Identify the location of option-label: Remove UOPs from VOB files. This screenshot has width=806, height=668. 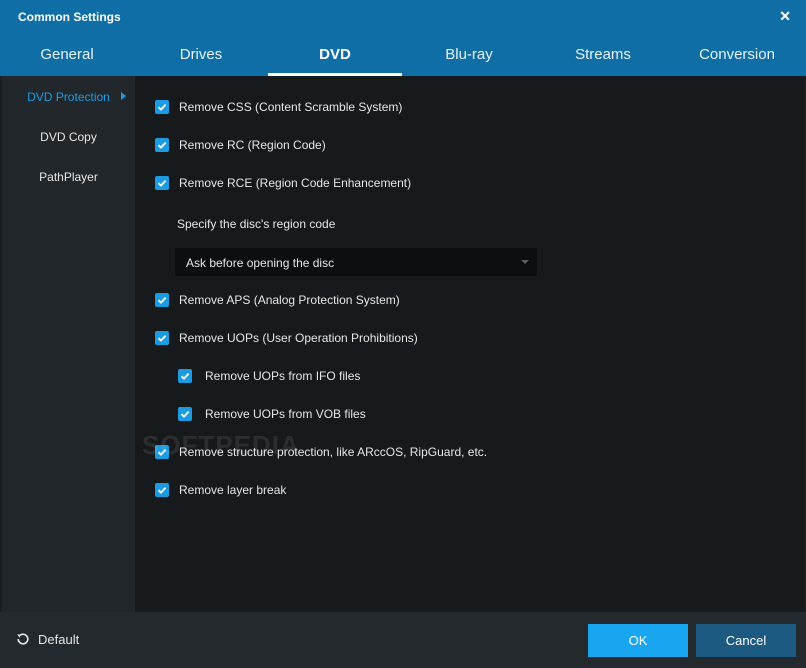
(285, 414).